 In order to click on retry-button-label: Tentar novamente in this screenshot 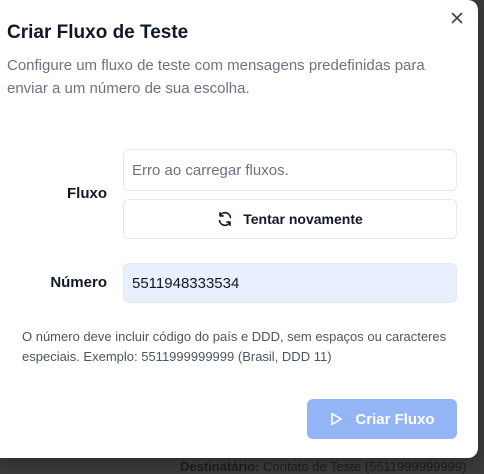, I will do `click(303, 219)`.